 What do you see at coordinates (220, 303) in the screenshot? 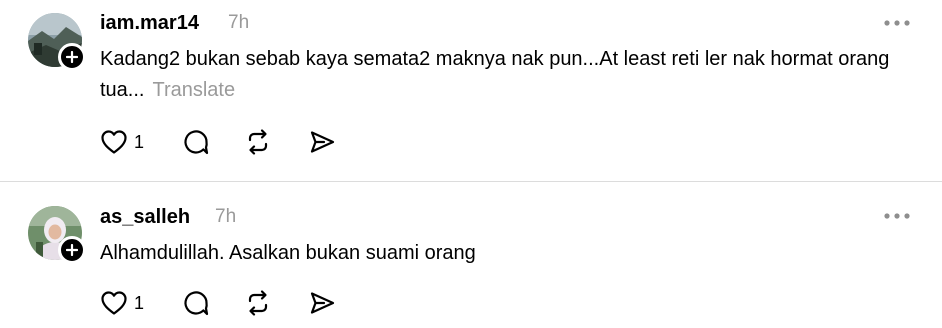
I see `action-bar: 1` at bounding box center [220, 303].